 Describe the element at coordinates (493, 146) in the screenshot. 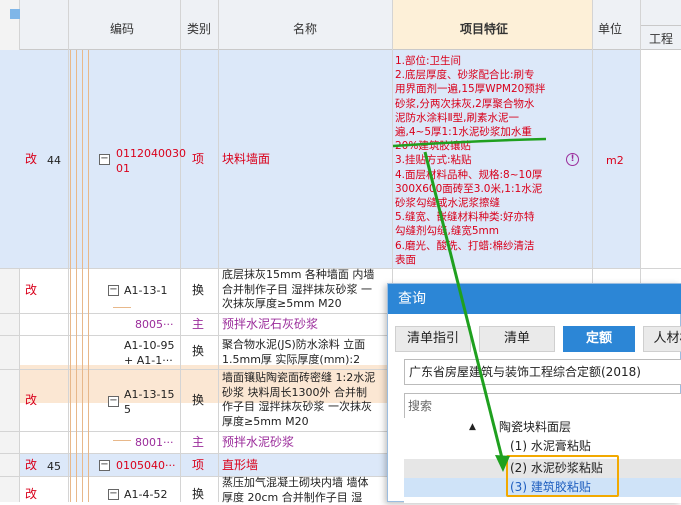

I see `feature-line: 20%建筑胶镶贴` at that location.